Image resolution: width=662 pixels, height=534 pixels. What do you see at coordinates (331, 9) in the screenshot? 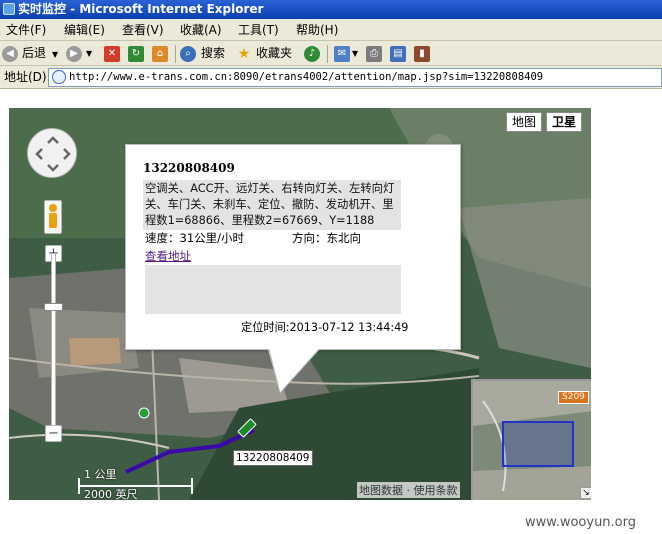
I see `title-bar: 实时监控 - Microsoft Internet Explorer` at bounding box center [331, 9].